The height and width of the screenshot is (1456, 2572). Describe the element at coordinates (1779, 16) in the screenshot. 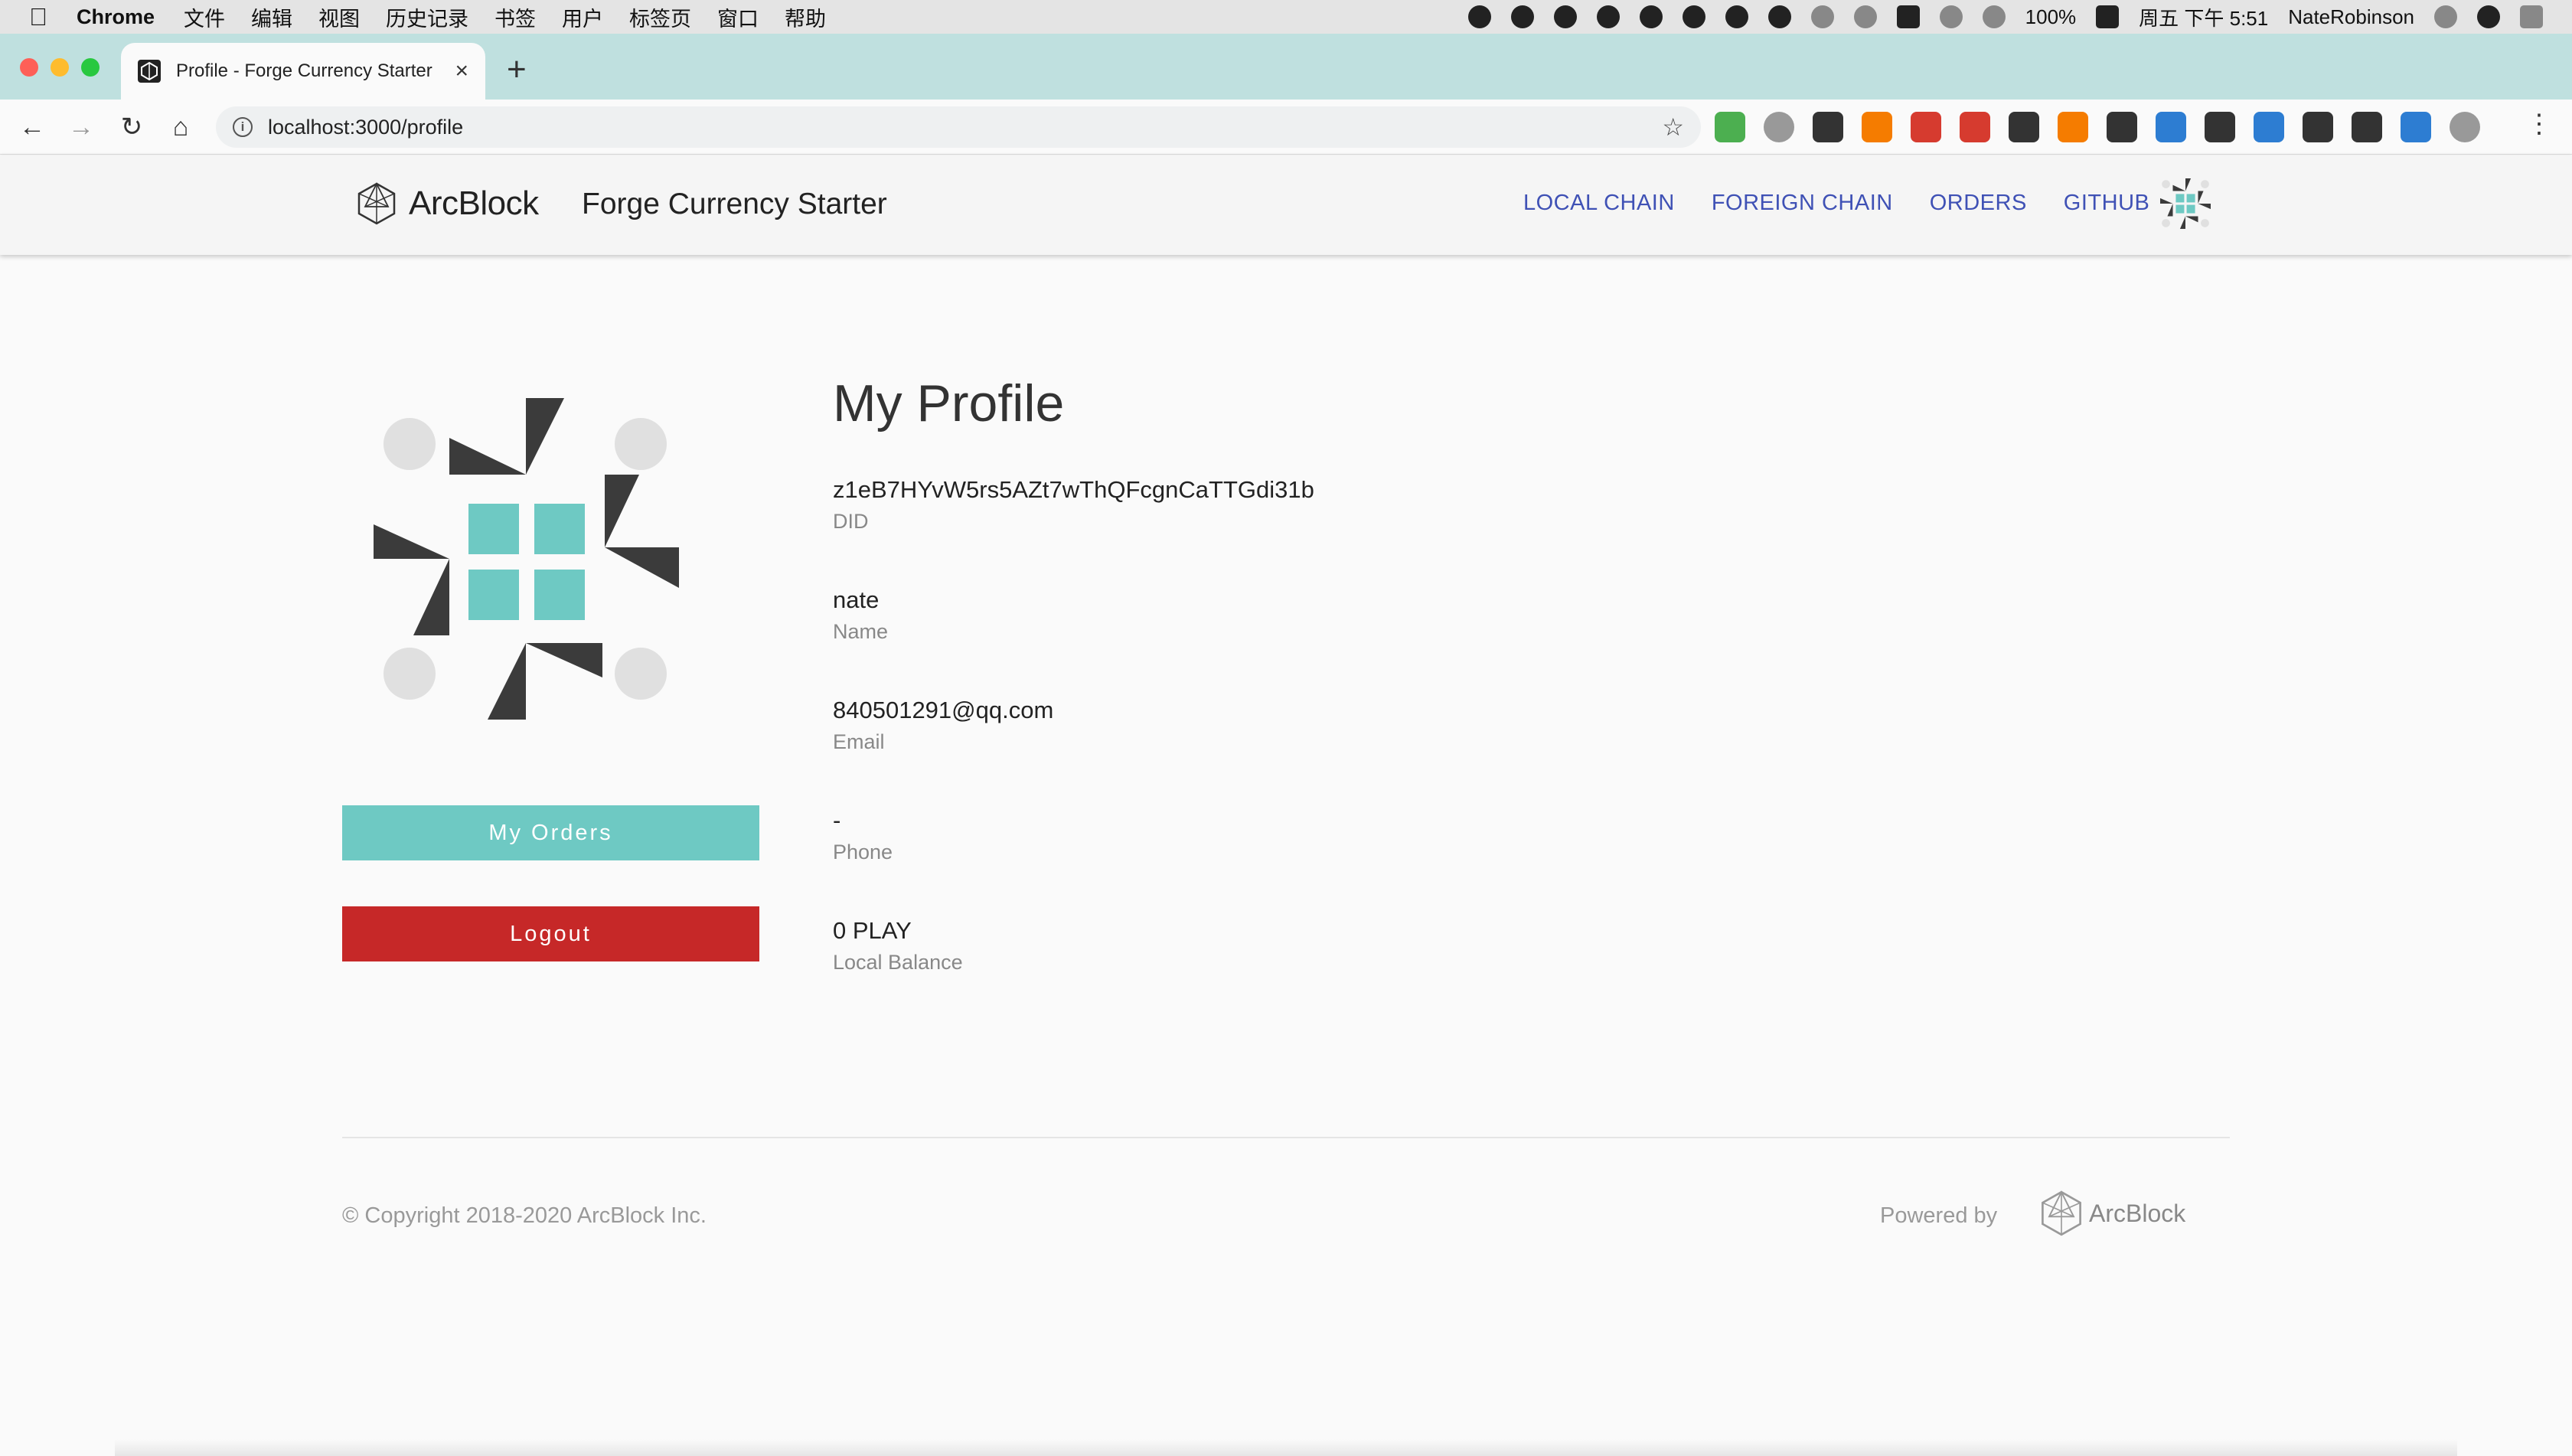

I see `tray-p-icon` at that location.